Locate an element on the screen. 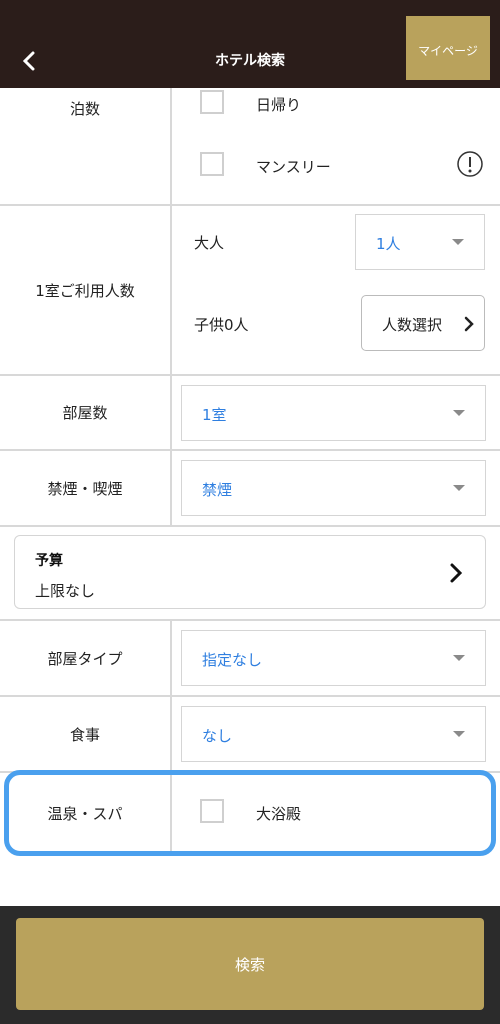 This screenshot has height=1024, width=500. meal-row: 食事 なし is located at coordinates (250, 735).